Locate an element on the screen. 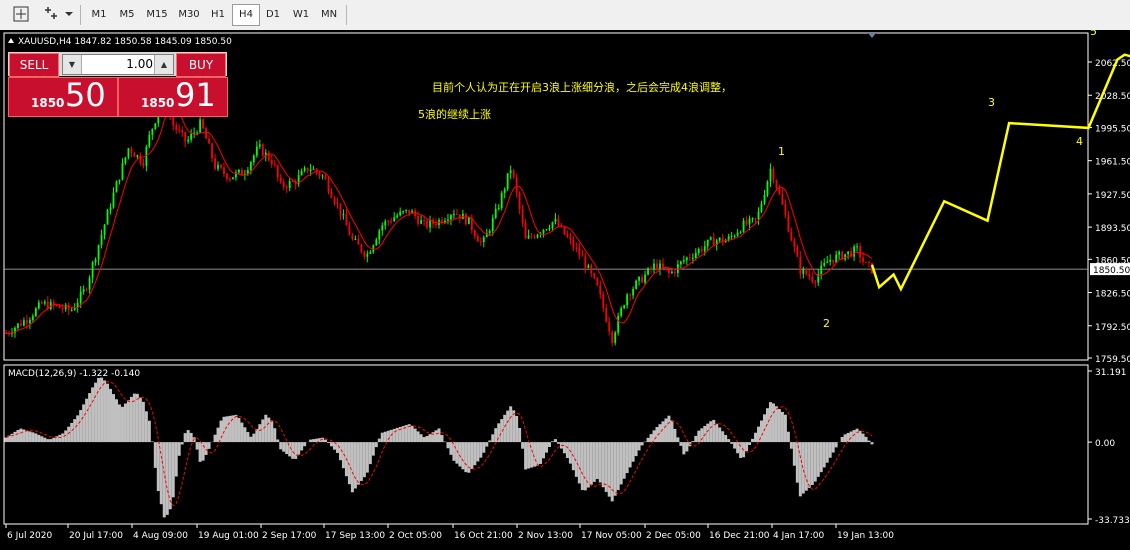 The width and height of the screenshot is (1130, 550). crosshair-icon is located at coordinates (21, 15).